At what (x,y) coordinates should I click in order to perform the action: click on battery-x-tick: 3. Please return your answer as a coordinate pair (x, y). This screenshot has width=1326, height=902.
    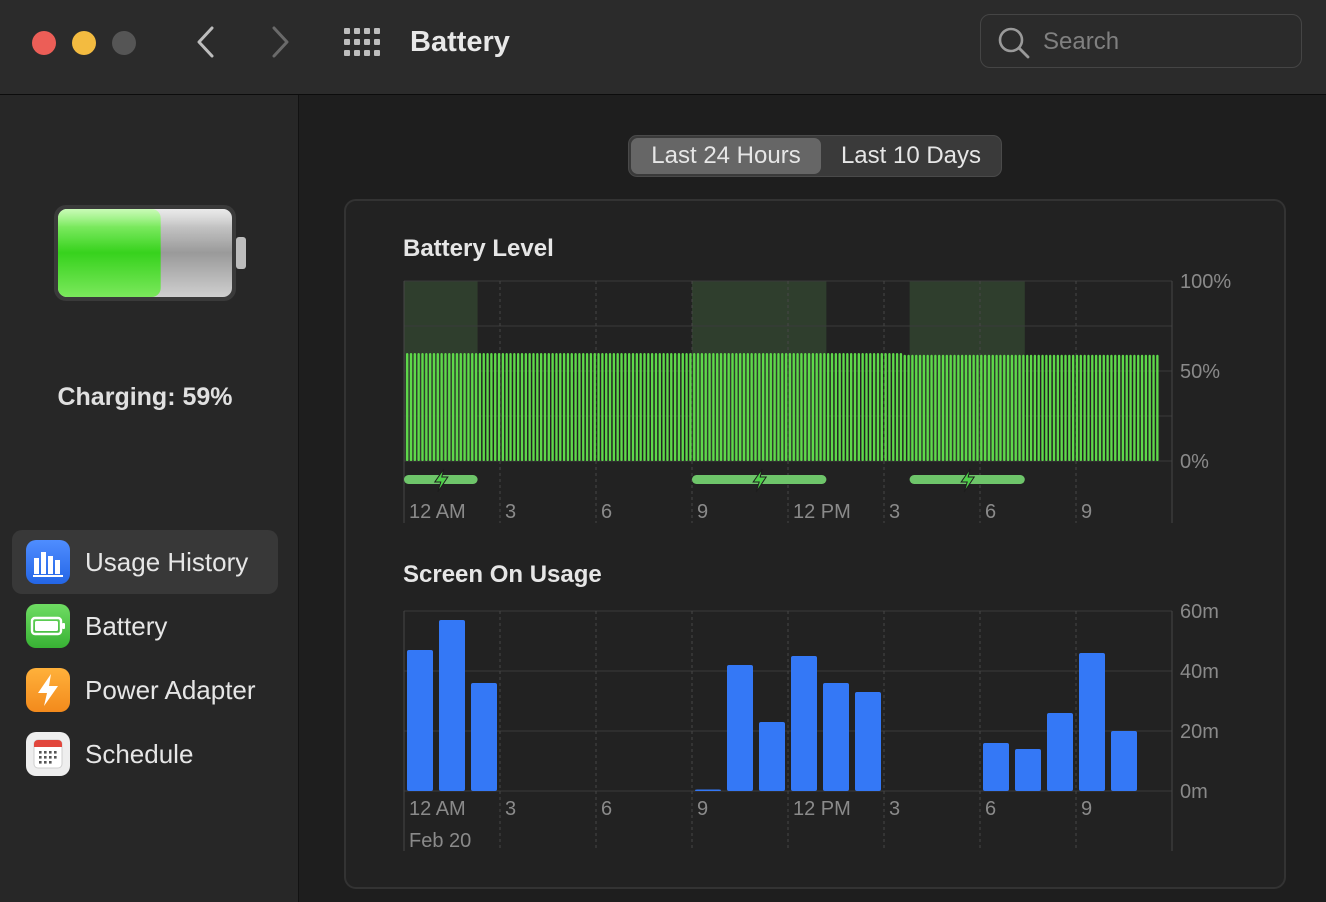
    Looking at the image, I should click on (894, 512).